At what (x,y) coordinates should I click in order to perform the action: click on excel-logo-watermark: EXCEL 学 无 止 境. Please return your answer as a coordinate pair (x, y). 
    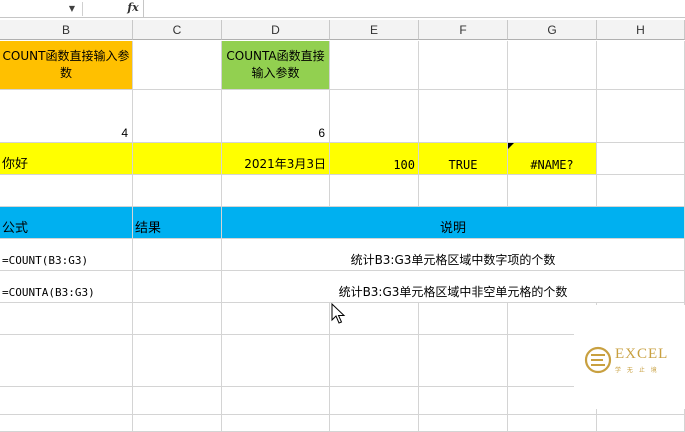
    Looking at the image, I should click on (629, 357).